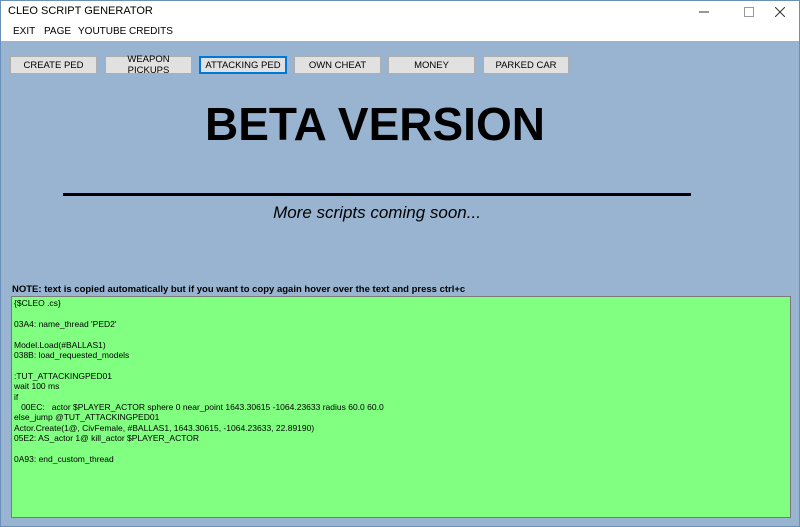 The image size is (800, 527). I want to click on code-line: else_jump @TUT_ATTACKINGPED01, so click(87, 417).